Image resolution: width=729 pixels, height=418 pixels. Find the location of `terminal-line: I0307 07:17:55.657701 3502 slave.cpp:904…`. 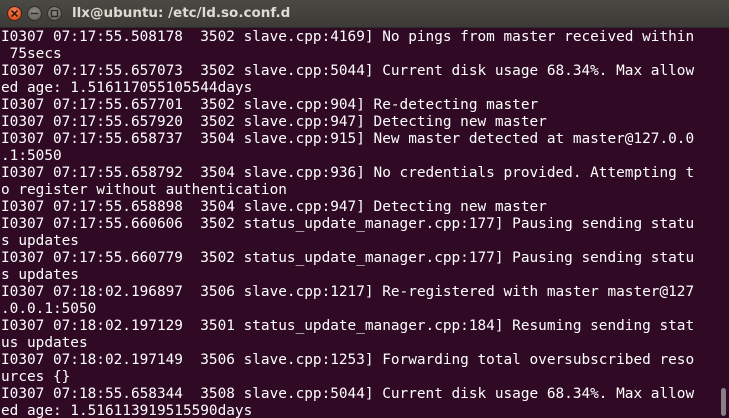

terminal-line: I0307 07:17:55.657701 3502 slave.cpp:904… is located at coordinates (270, 105).